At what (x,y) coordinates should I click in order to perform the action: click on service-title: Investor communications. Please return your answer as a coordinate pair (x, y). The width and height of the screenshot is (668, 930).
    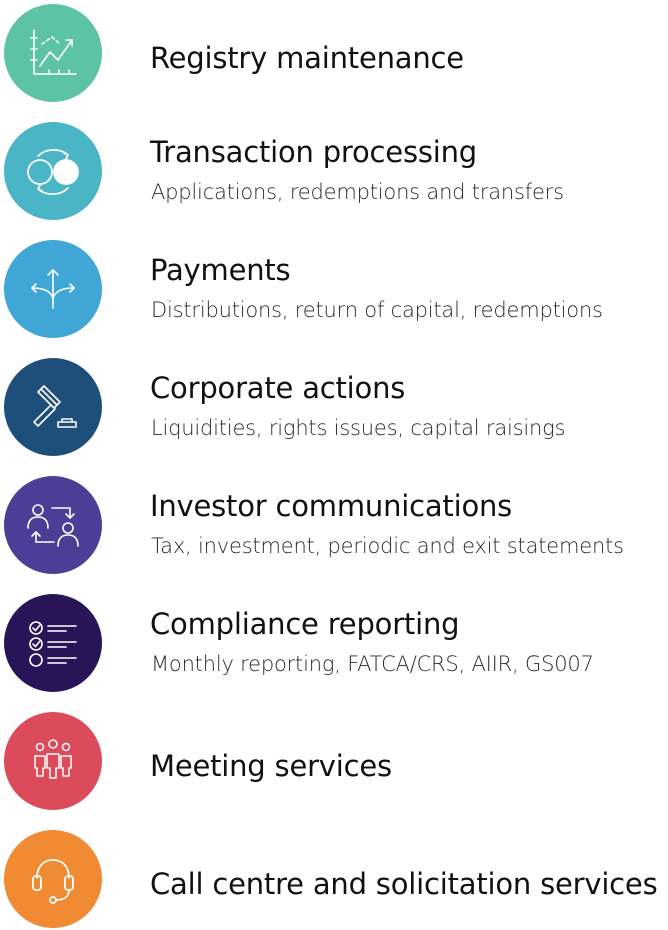
    Looking at the image, I should click on (331, 506).